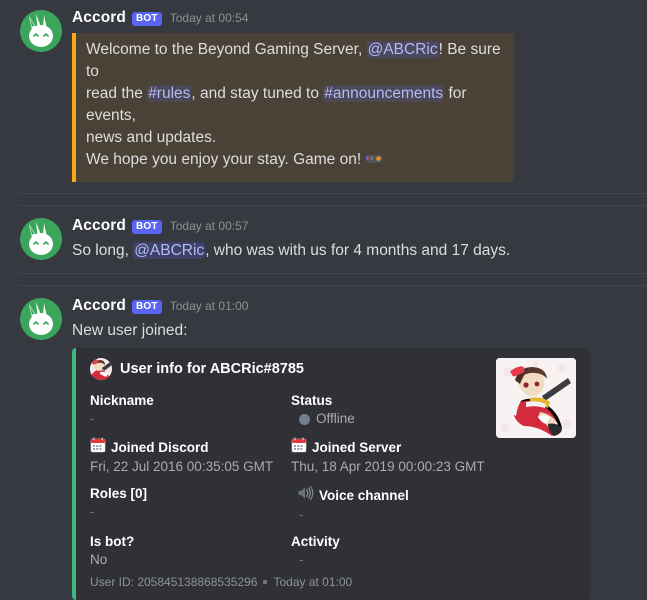 This screenshot has width=647, height=600. I want to click on field-nickname: Nickname -, so click(186, 410).